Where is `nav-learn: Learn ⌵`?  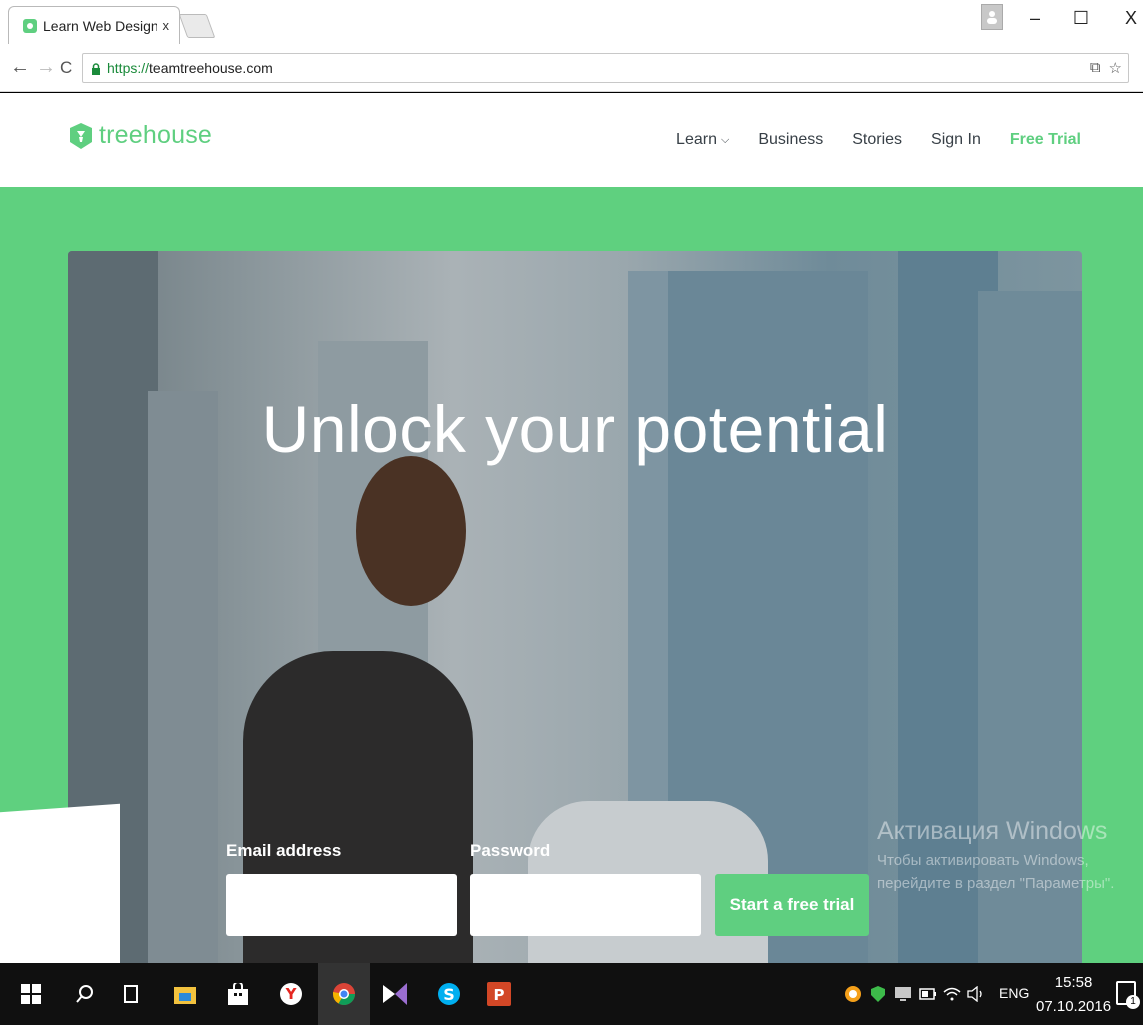
nav-learn: Learn ⌵ is located at coordinates (702, 140).